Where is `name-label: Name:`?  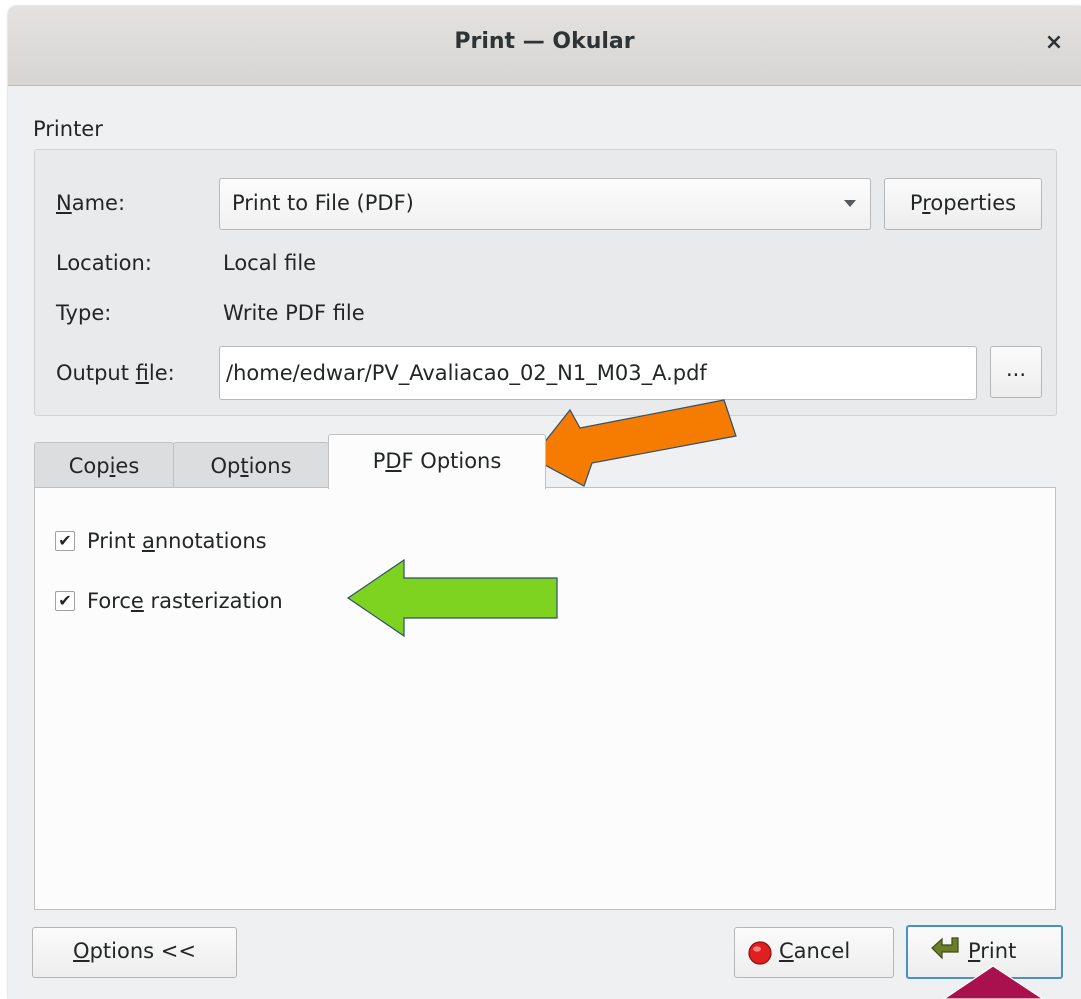 name-label: Name: is located at coordinates (91, 203).